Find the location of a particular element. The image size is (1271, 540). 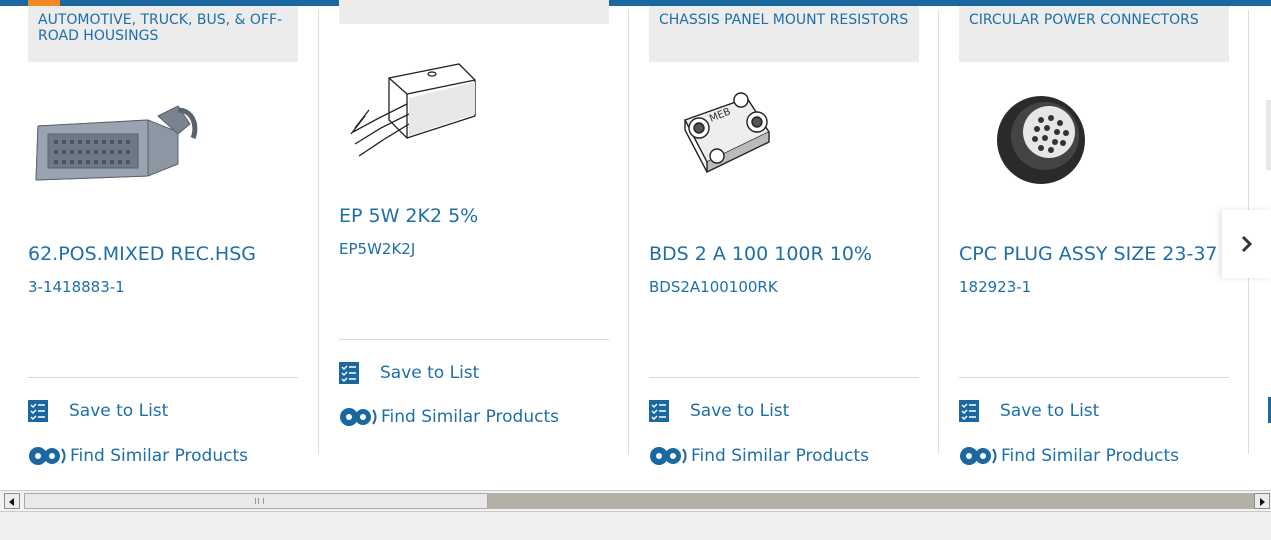

scrollbar-thumb is located at coordinates (256, 501).